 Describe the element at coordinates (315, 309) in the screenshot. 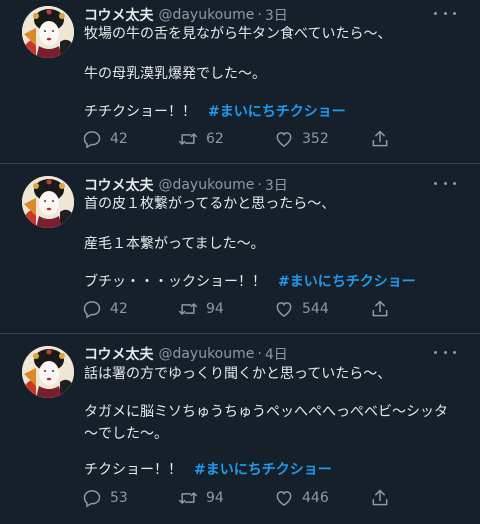

I see `like-count: 544` at that location.